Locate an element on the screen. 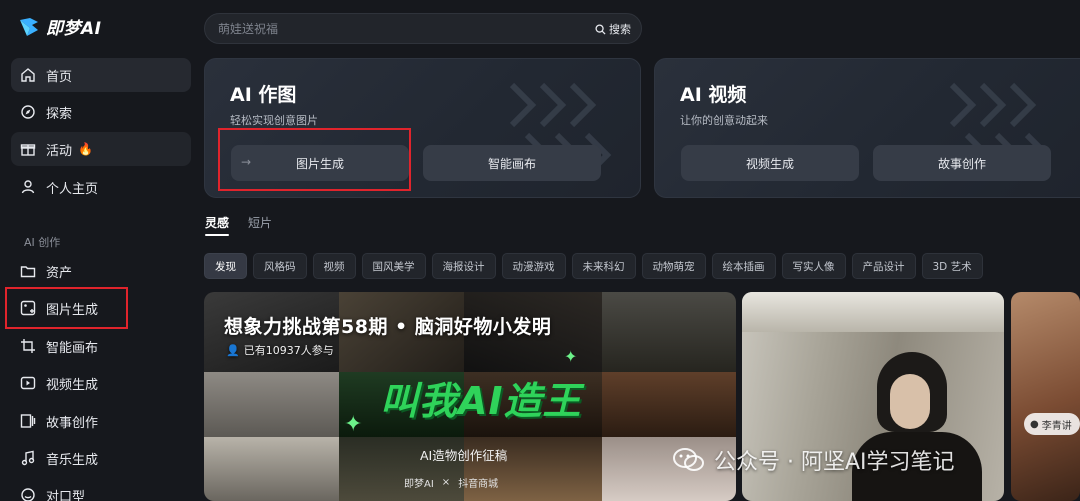 This screenshot has width=1080, height=501. sidebar-item-label: 活动 is located at coordinates (59, 151).